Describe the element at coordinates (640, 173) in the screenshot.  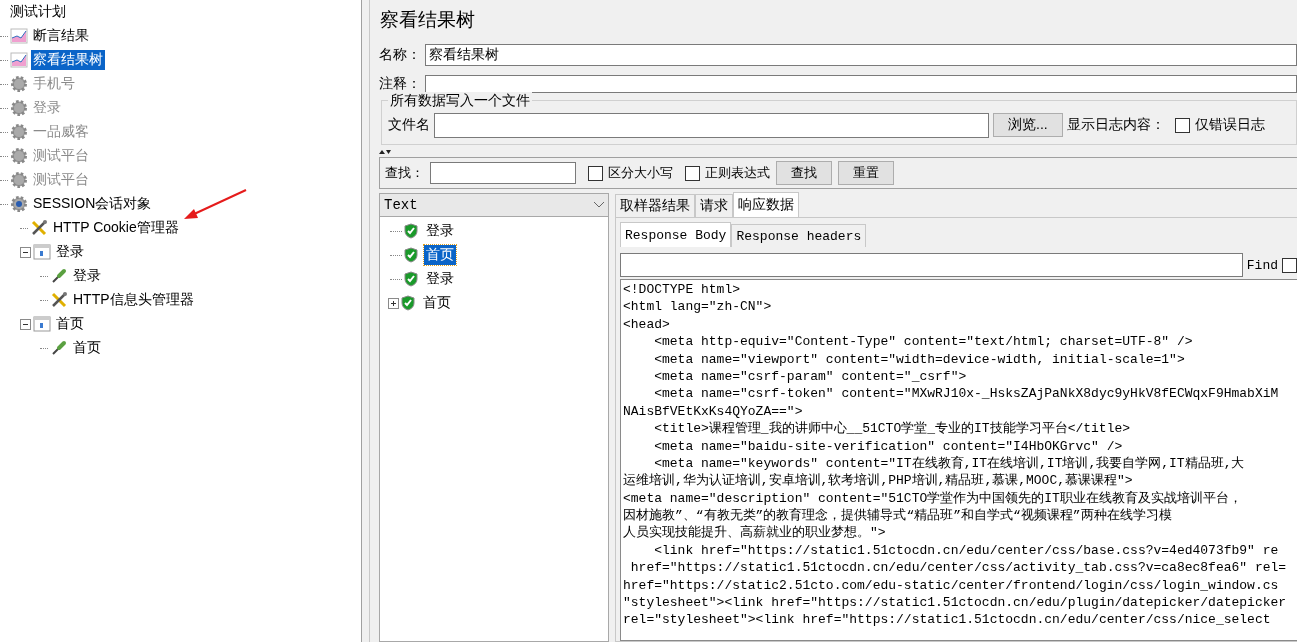
I see `checkbox-label: 区分大小写` at that location.